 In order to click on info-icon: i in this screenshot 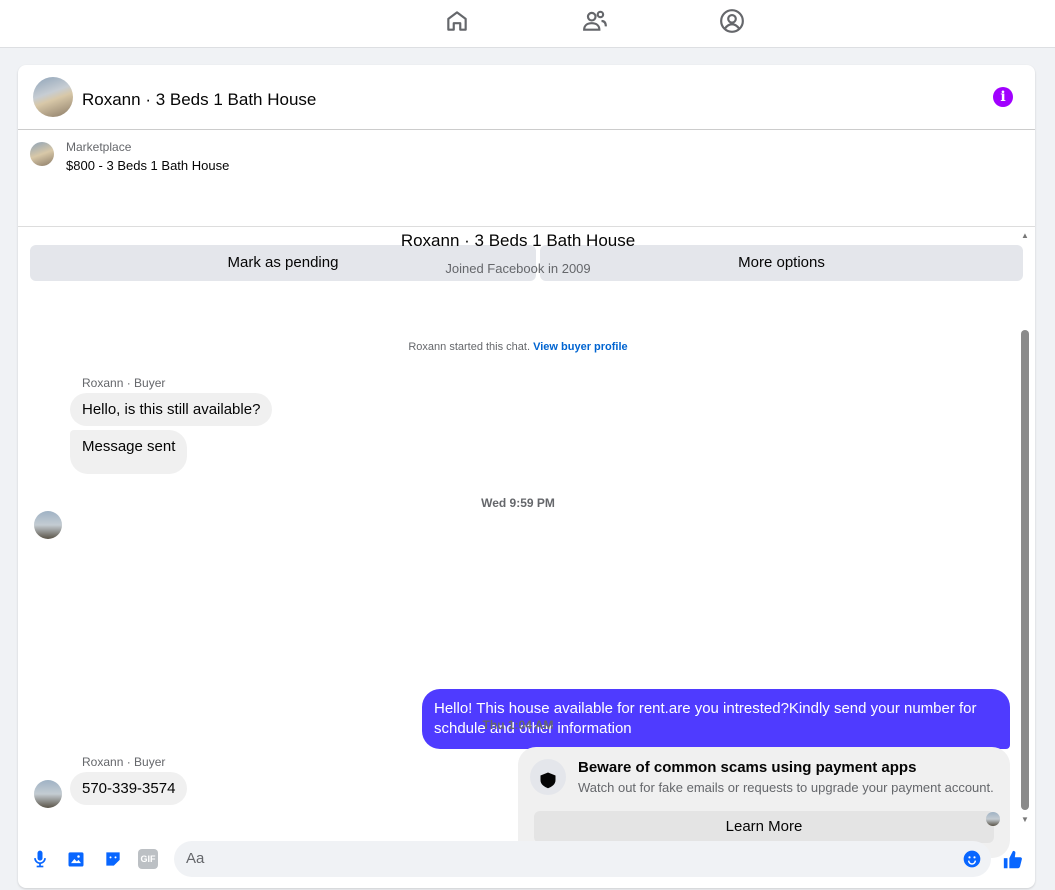, I will do `click(1003, 97)`.